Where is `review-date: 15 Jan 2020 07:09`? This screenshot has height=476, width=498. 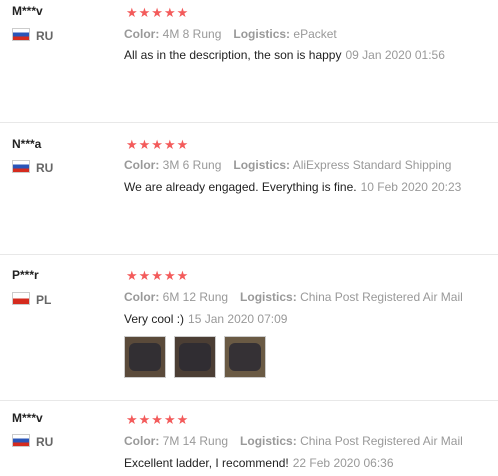
review-date: 15 Jan 2020 07:09 is located at coordinates (238, 319).